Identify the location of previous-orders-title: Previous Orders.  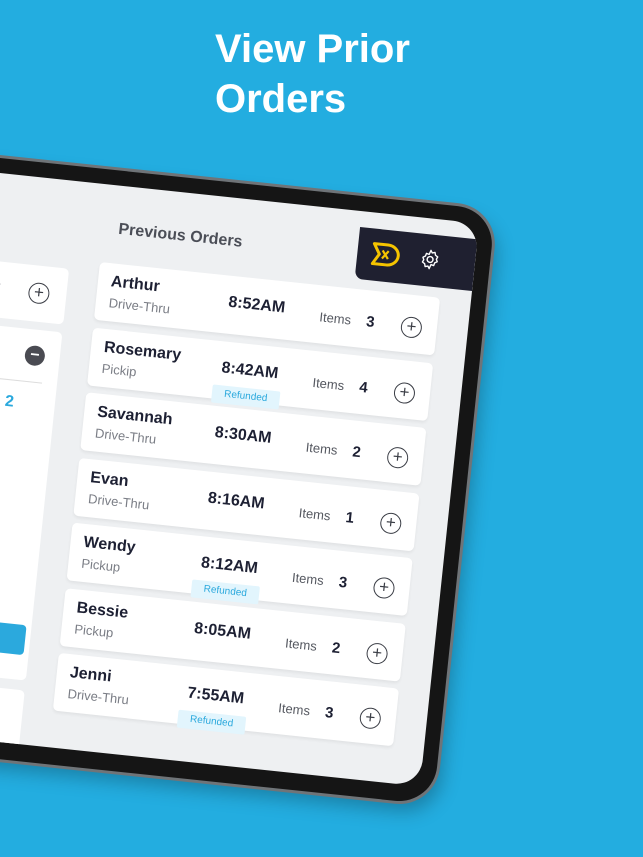
(180, 235).